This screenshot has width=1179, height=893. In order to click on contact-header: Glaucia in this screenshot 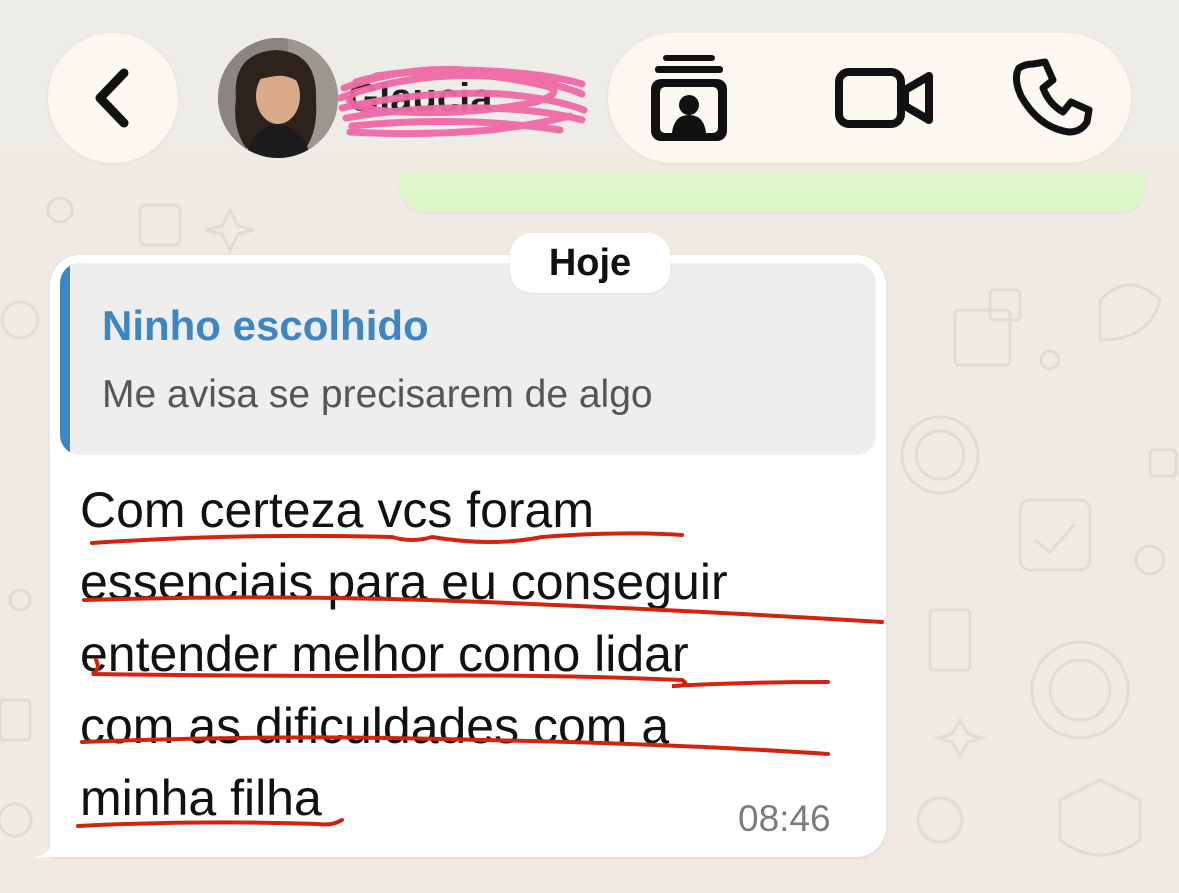, I will do `click(403, 99)`.